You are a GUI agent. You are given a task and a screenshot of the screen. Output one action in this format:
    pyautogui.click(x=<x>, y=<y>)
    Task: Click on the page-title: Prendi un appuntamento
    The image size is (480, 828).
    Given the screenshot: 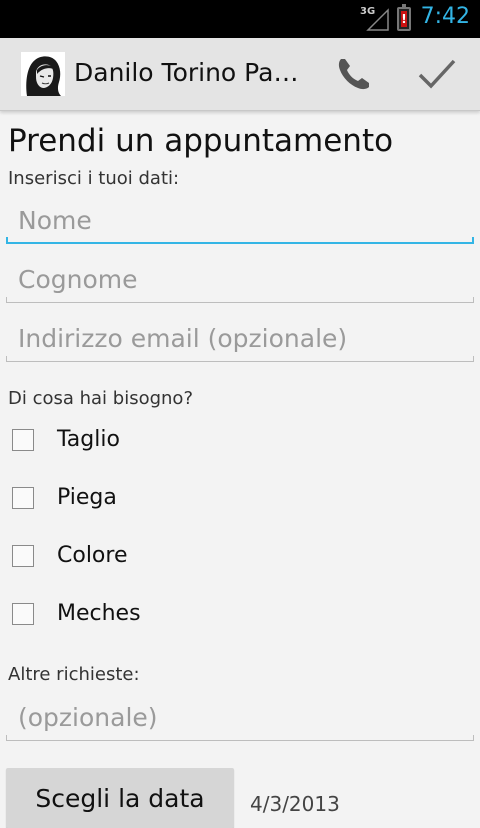 What is the action you would take?
    pyautogui.click(x=201, y=141)
    